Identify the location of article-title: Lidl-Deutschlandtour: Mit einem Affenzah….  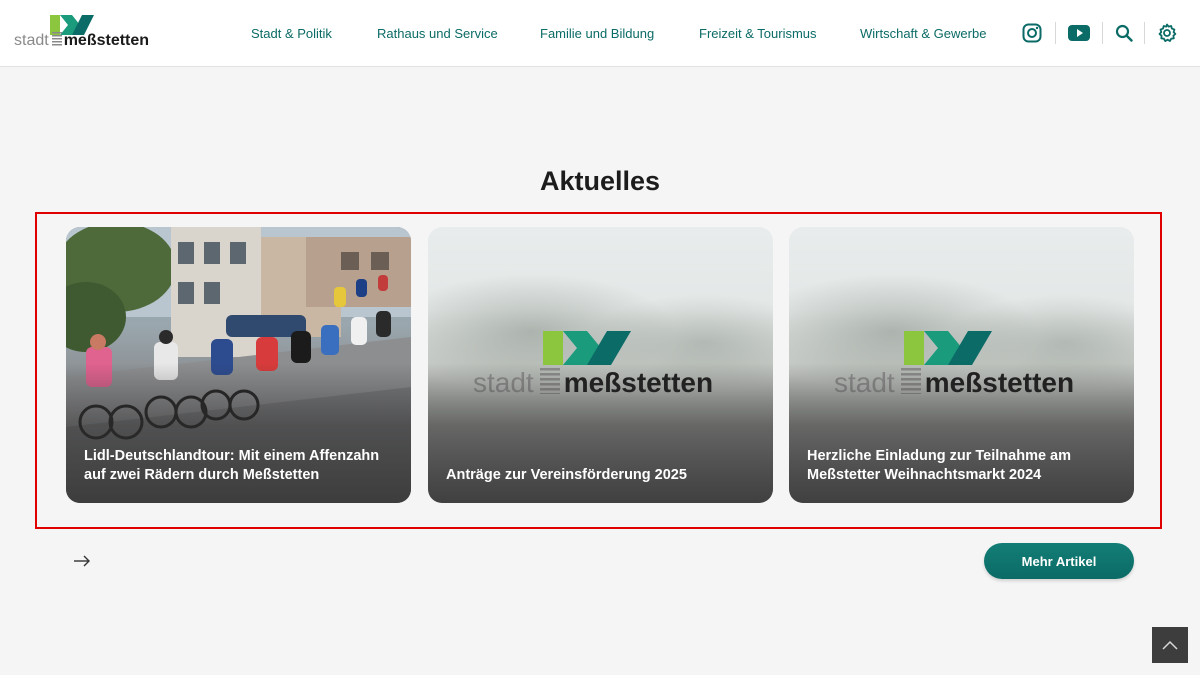
(238, 466).